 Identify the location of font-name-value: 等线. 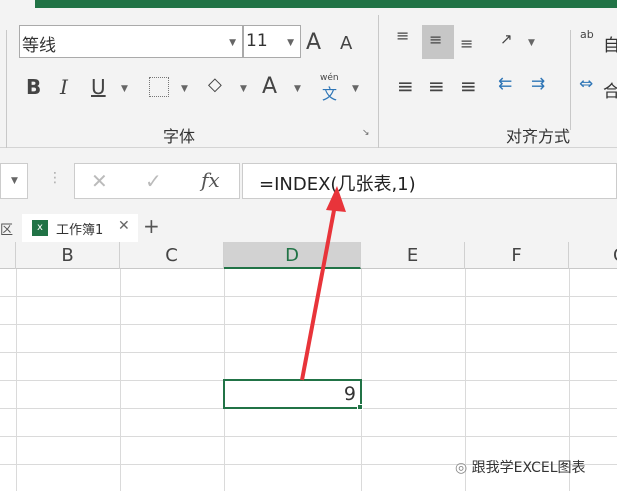
(39, 46).